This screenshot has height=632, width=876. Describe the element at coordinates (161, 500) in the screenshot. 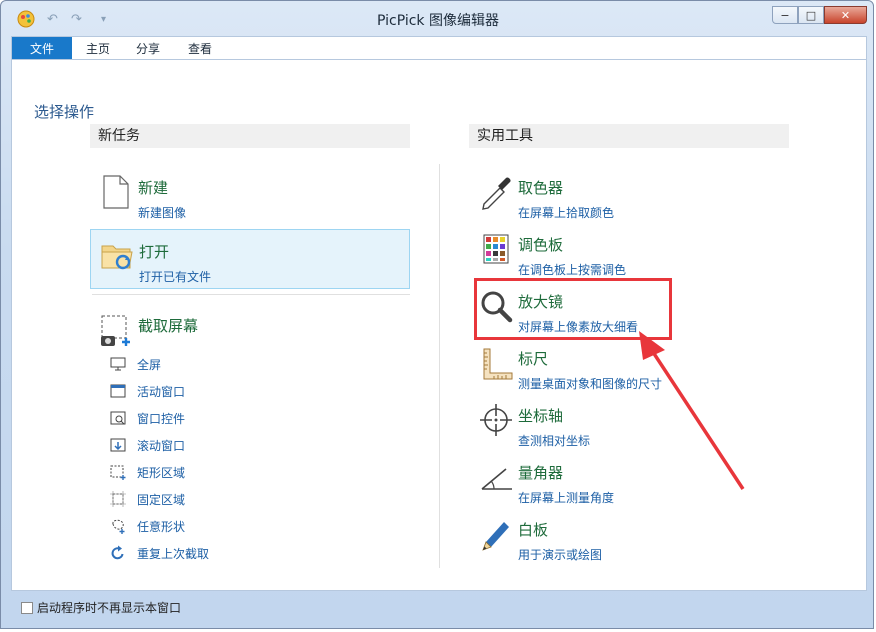

I see `fixed-region-label: 固定区域` at that location.